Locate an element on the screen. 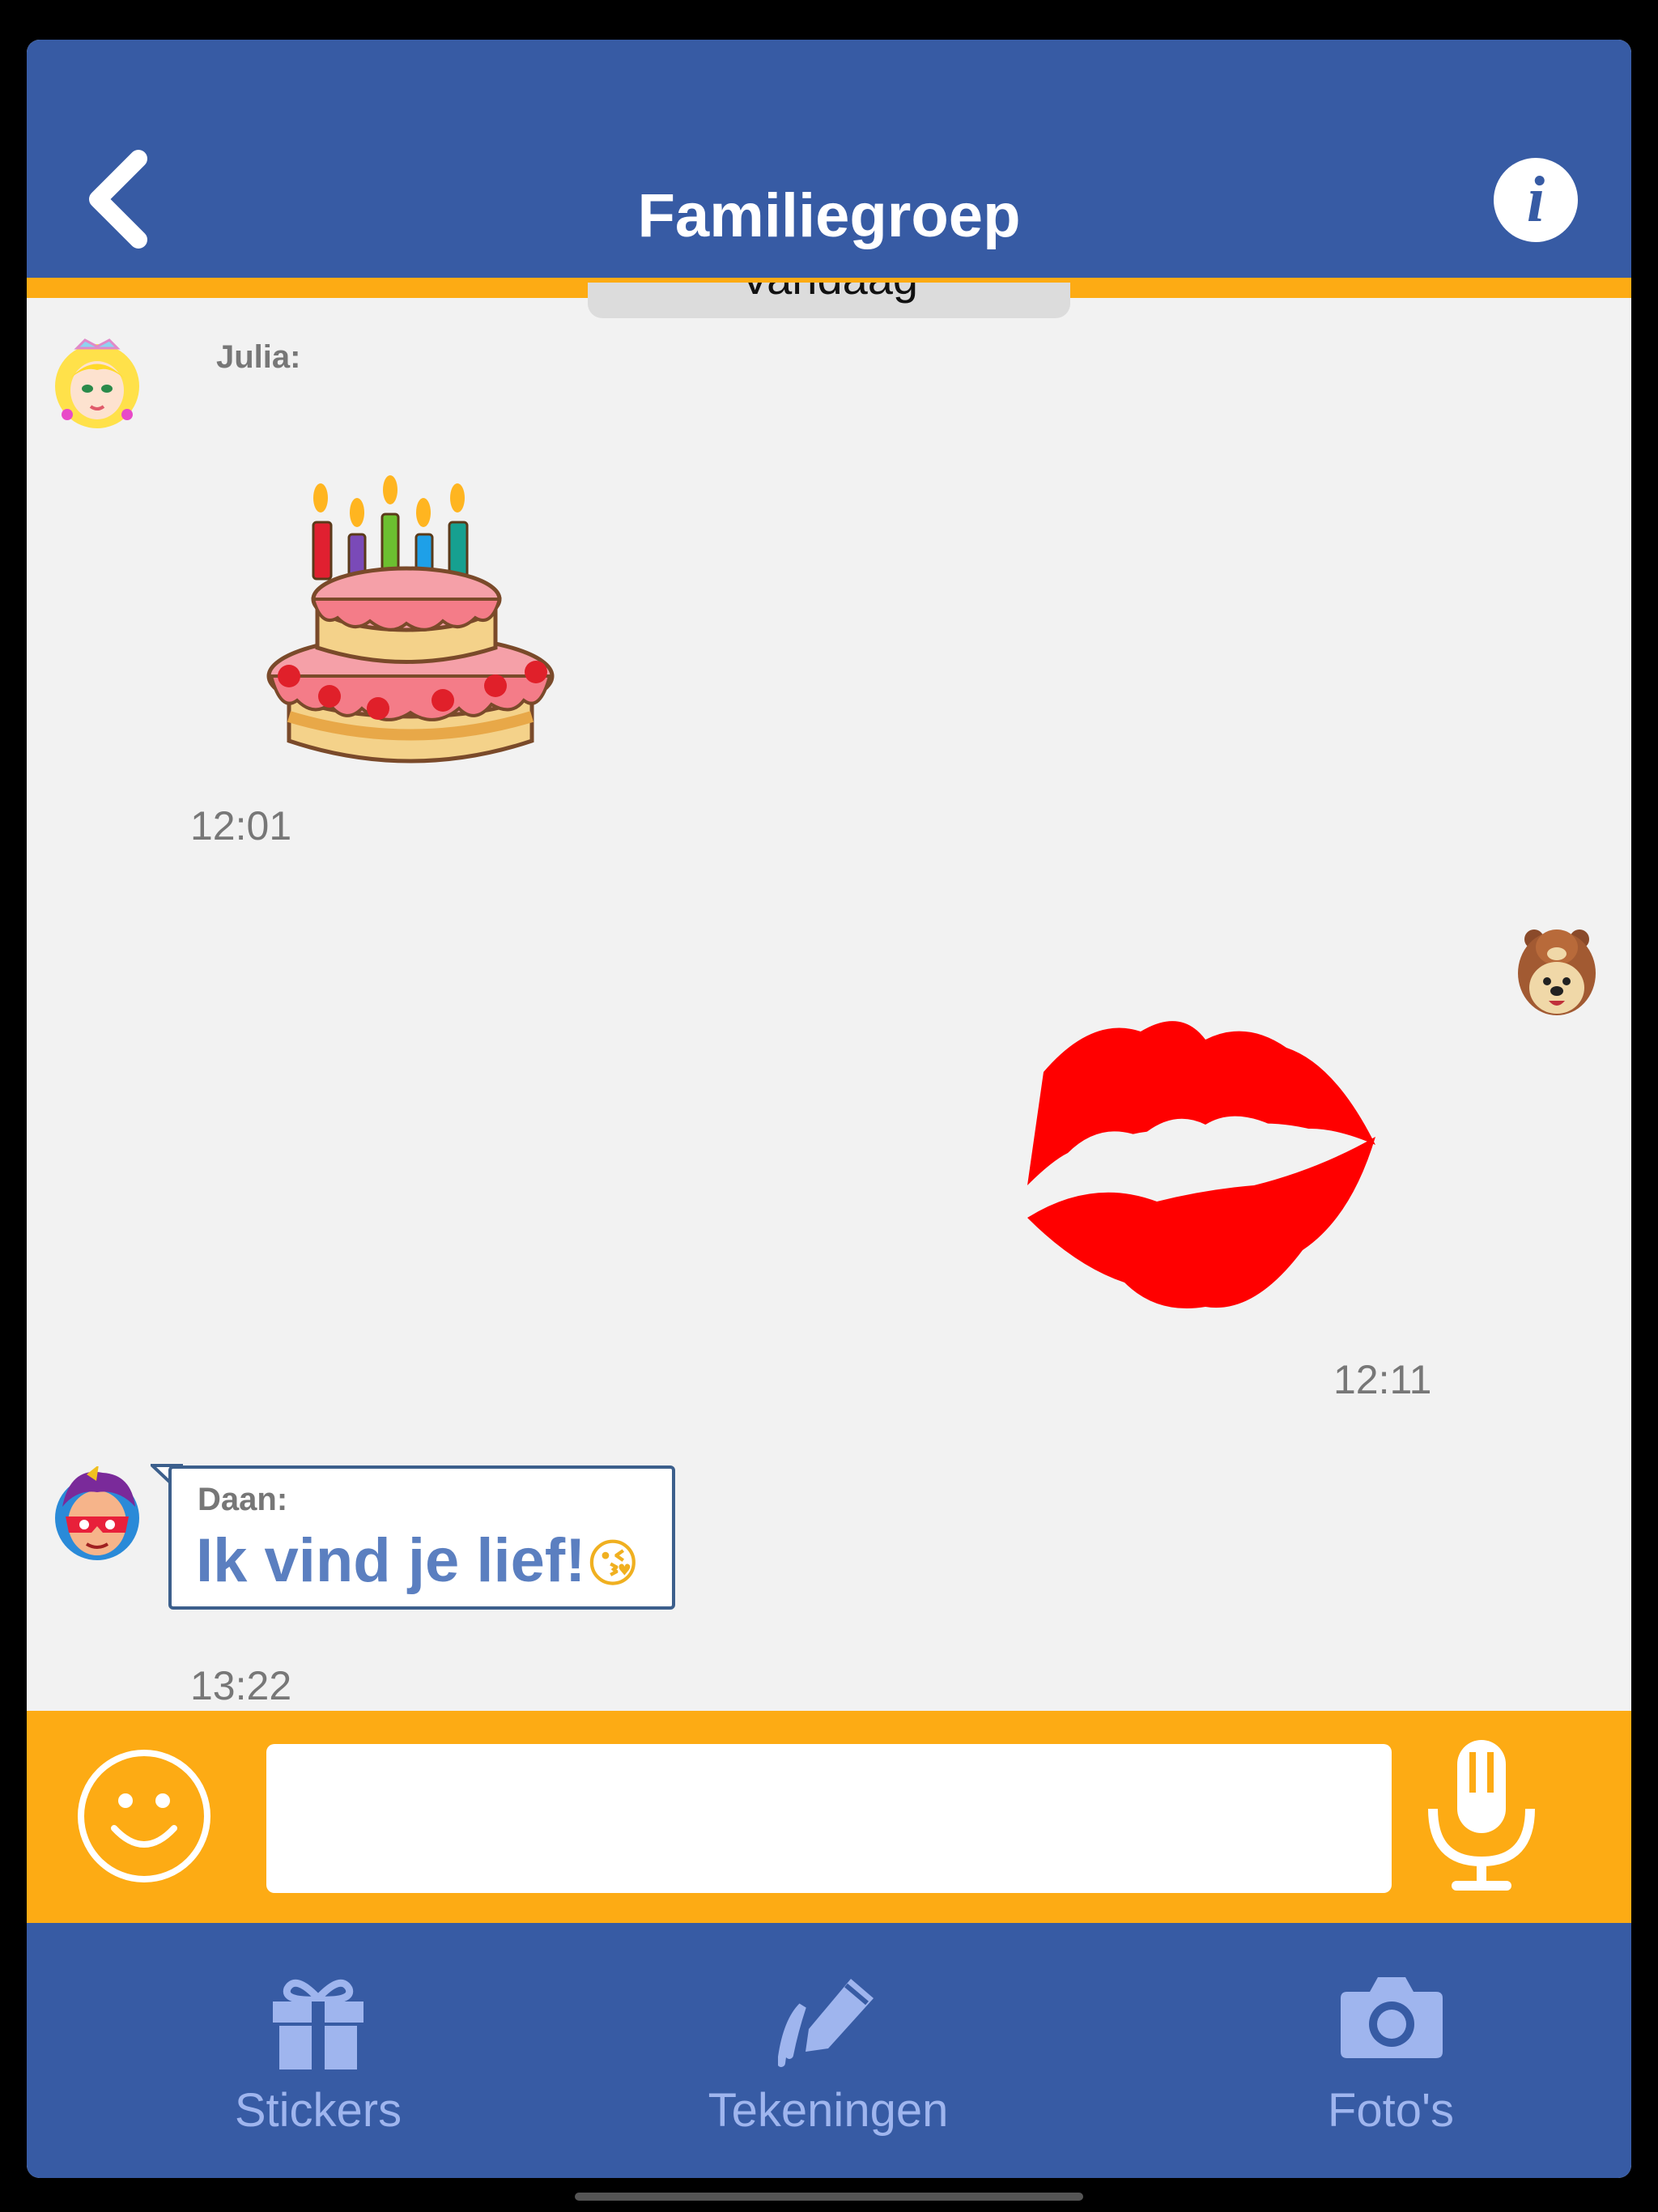 This screenshot has width=1658, height=2212. sender-name: Julia: is located at coordinates (258, 357).